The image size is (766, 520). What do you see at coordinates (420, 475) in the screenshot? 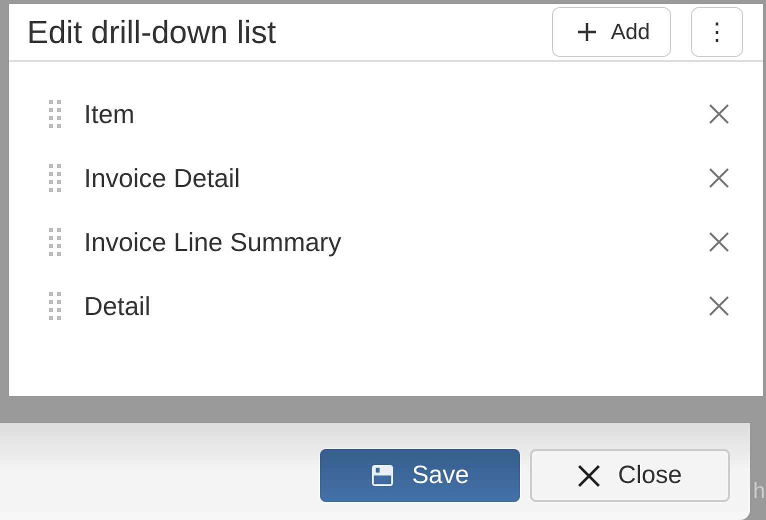
I see `save-button: Save` at bounding box center [420, 475].